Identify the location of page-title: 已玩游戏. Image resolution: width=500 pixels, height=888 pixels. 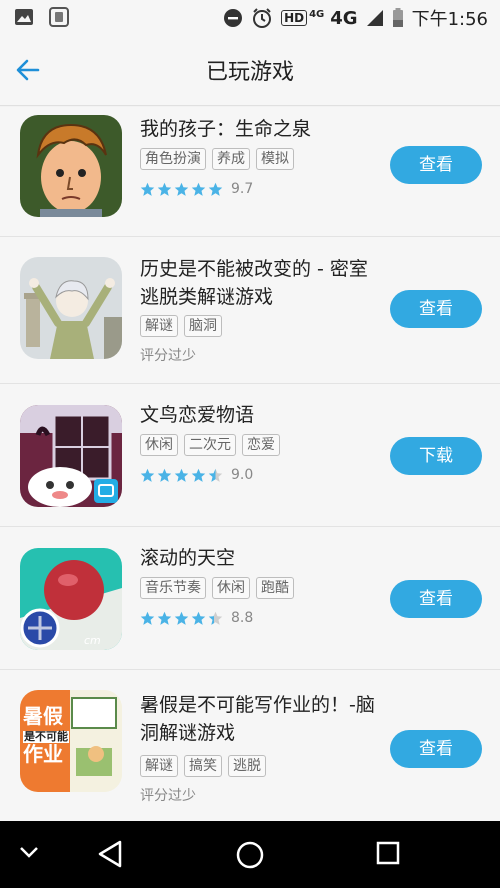
(249, 72).